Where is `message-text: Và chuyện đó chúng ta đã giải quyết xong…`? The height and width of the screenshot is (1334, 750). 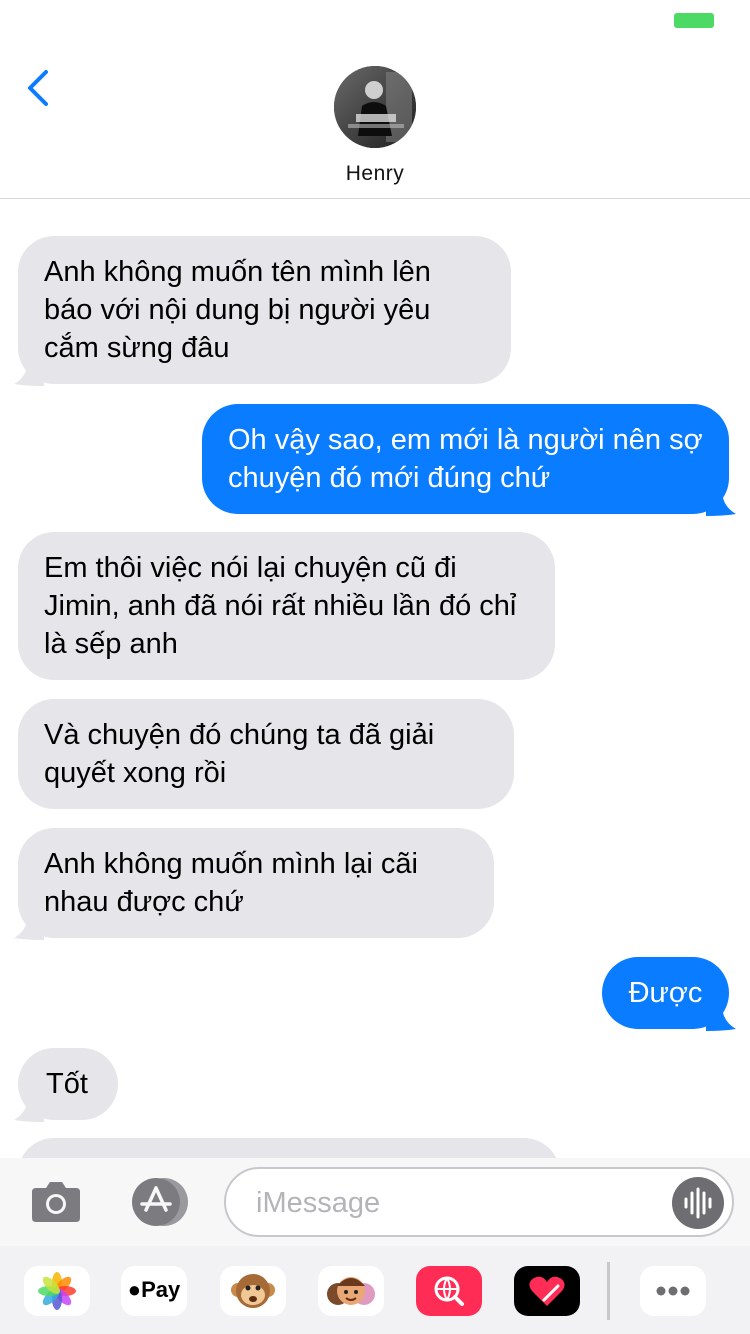
message-text: Và chuyện đó chúng ta đã giải quyết xong… is located at coordinates (239, 754).